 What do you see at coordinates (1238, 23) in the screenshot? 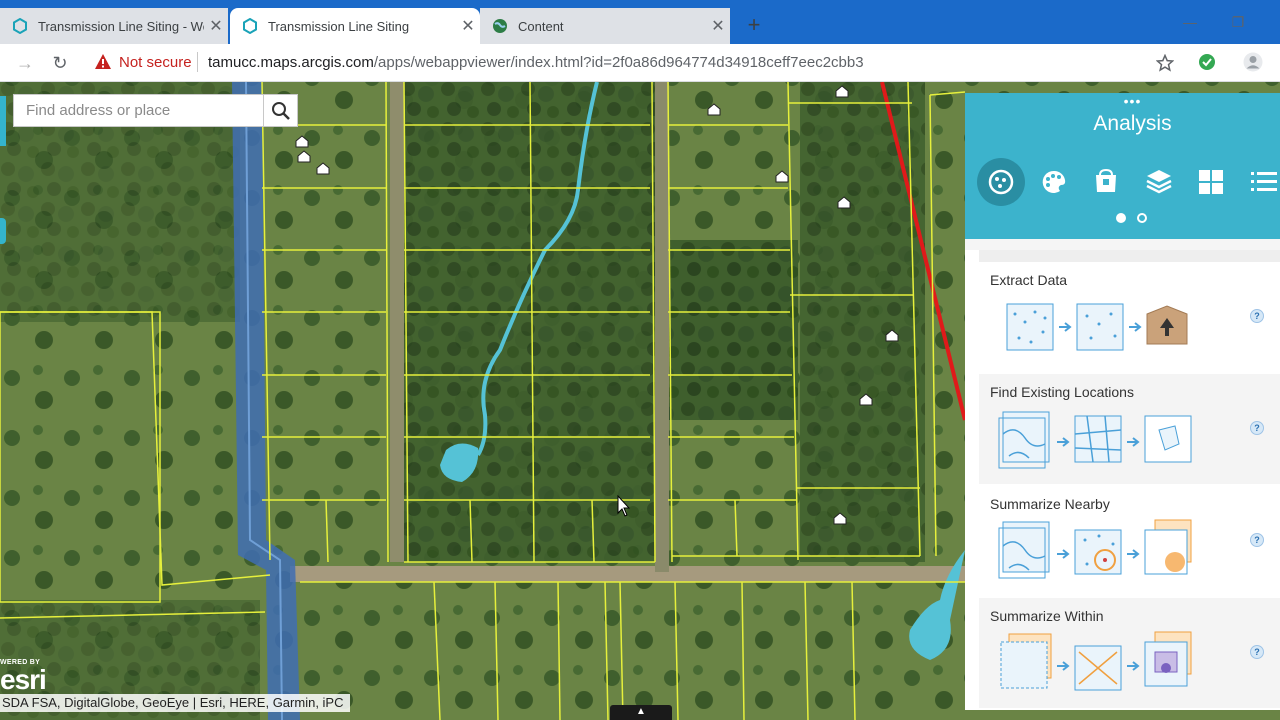
I see `restore-icon: ❐` at bounding box center [1238, 23].